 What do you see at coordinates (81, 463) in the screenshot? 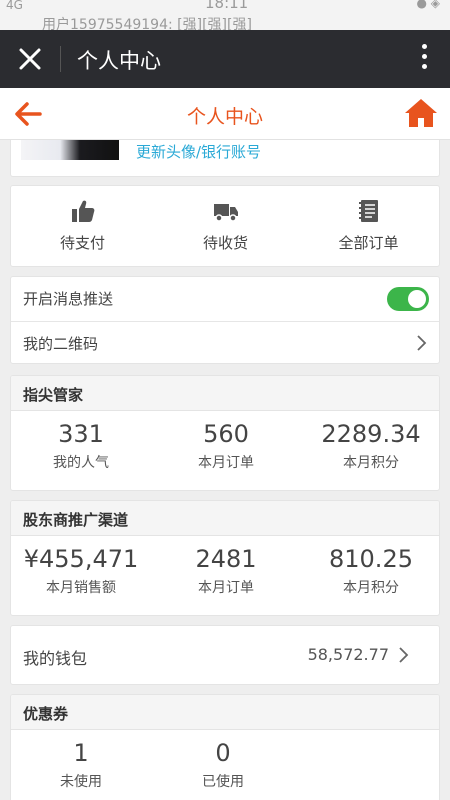
I see `stat-label: 我的人气` at bounding box center [81, 463].